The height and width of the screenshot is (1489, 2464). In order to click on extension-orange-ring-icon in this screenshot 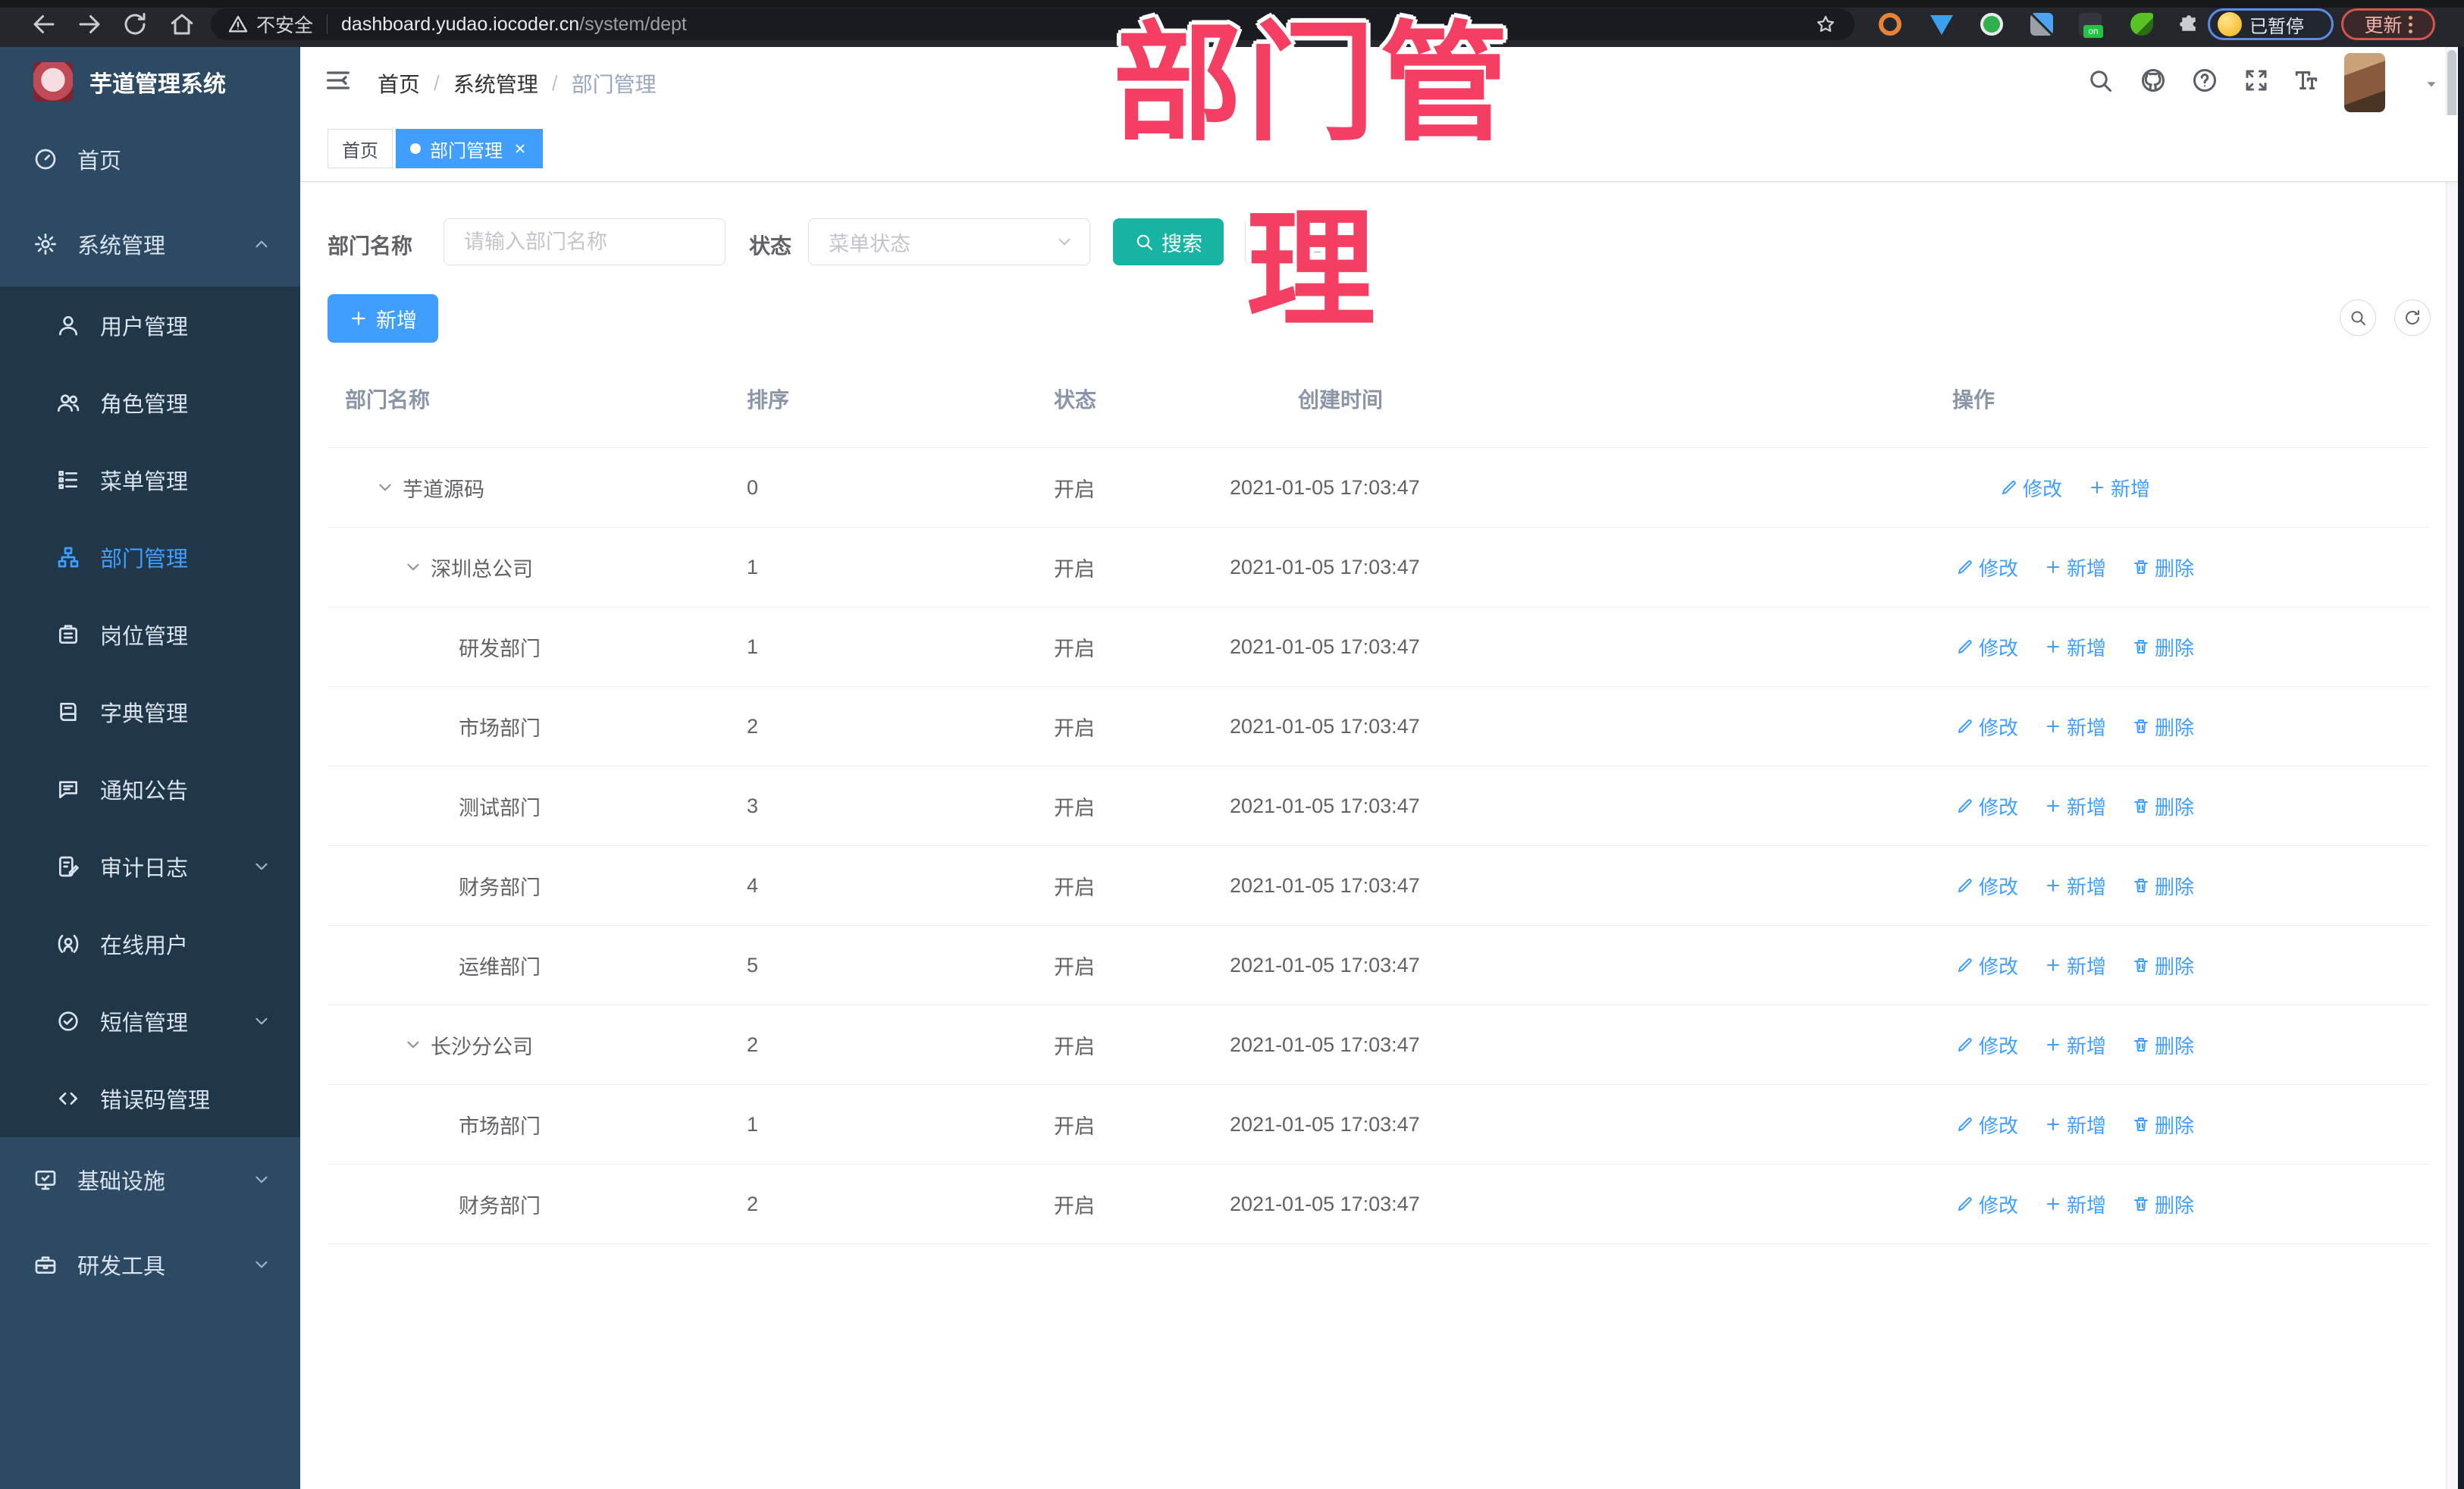, I will do `click(1890, 25)`.